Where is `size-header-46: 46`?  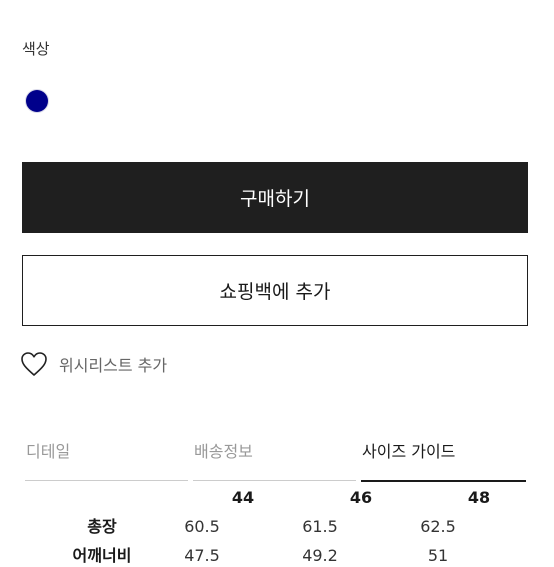 size-header-46: 46 is located at coordinates (361, 497).